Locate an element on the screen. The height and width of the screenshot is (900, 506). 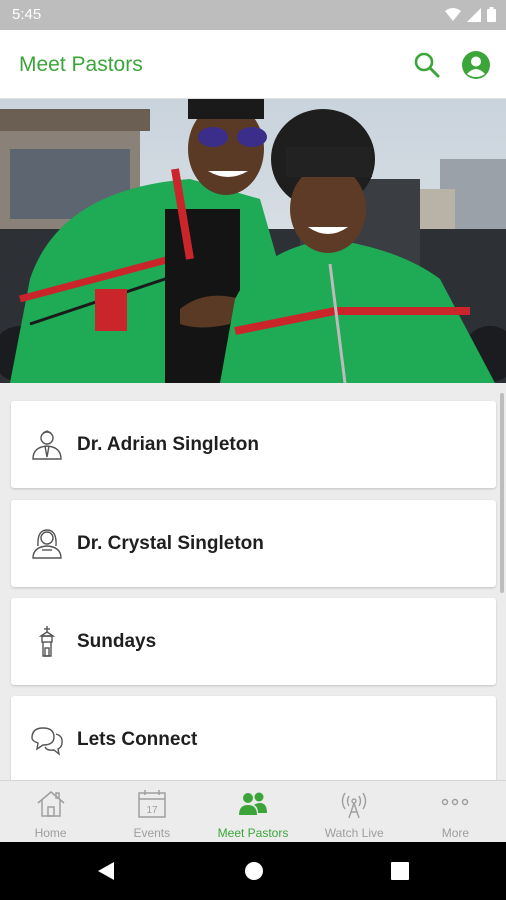
status-time: 5:45 is located at coordinates (27, 14).